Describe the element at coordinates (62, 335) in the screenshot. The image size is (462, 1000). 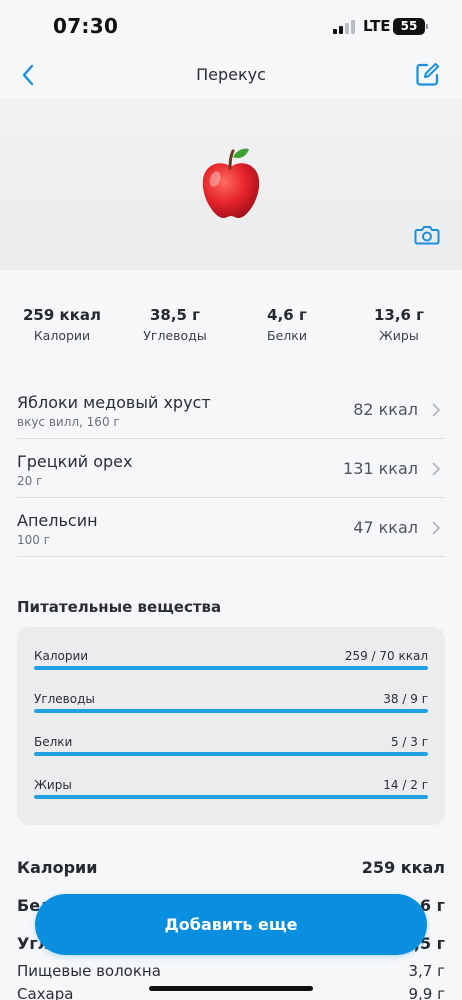
I see `summary-label: Калории` at that location.